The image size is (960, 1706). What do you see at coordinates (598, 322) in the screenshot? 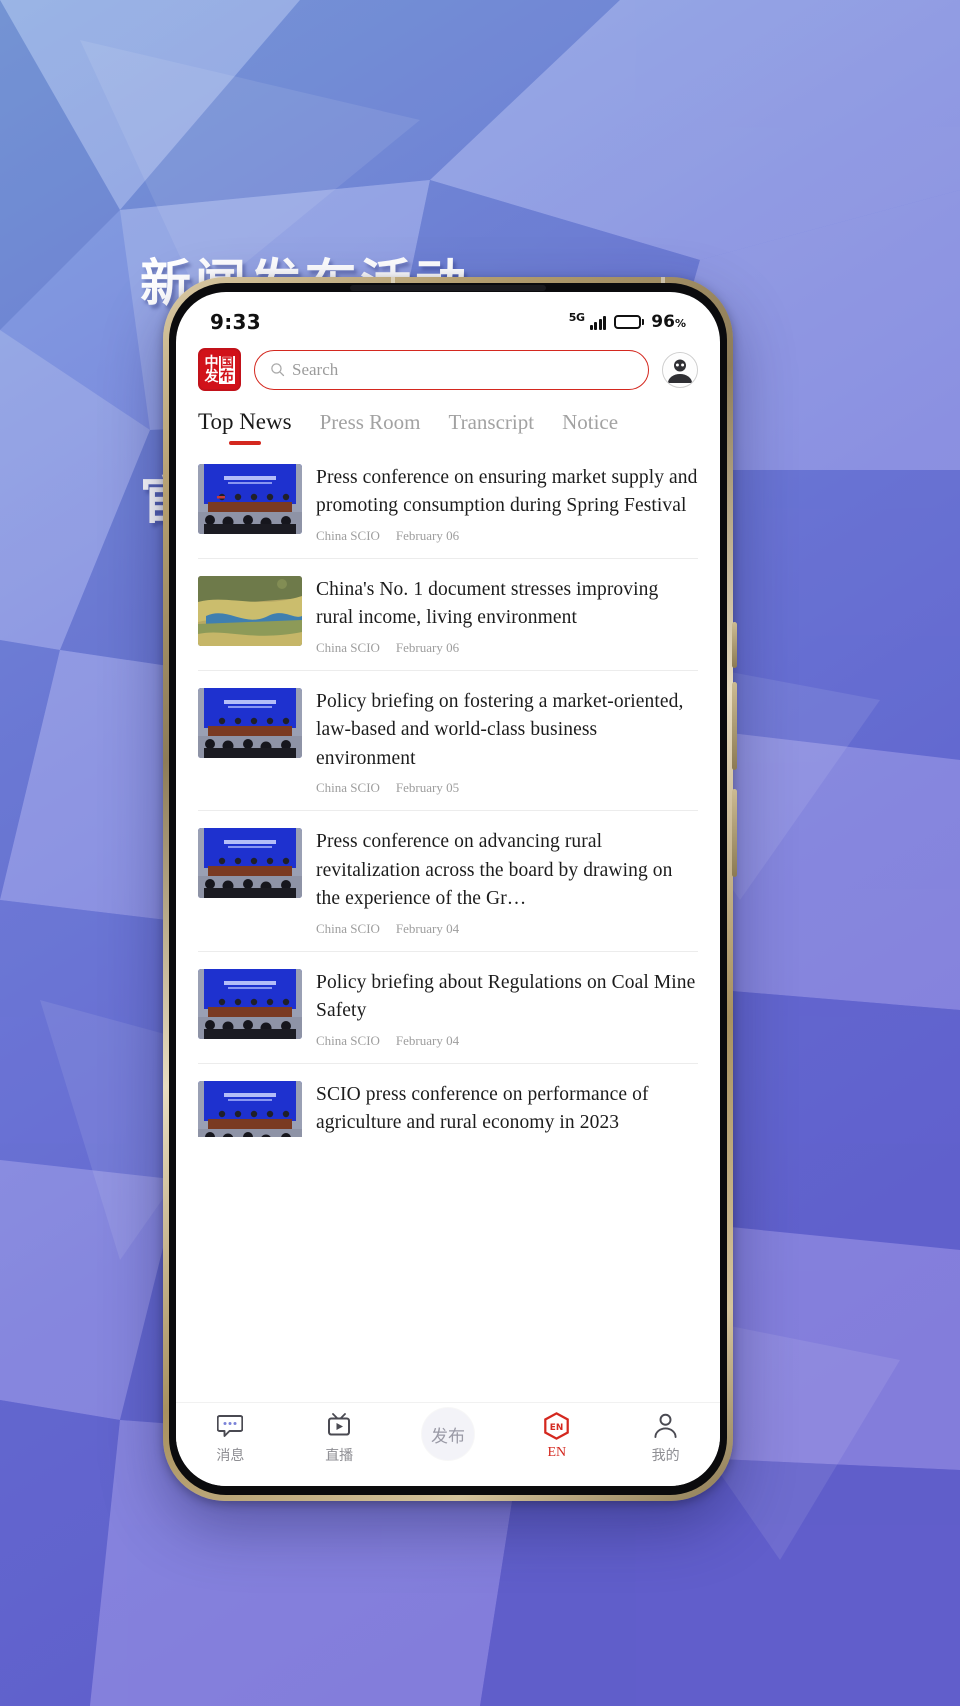
I see `signal-strength-icon` at bounding box center [598, 322].